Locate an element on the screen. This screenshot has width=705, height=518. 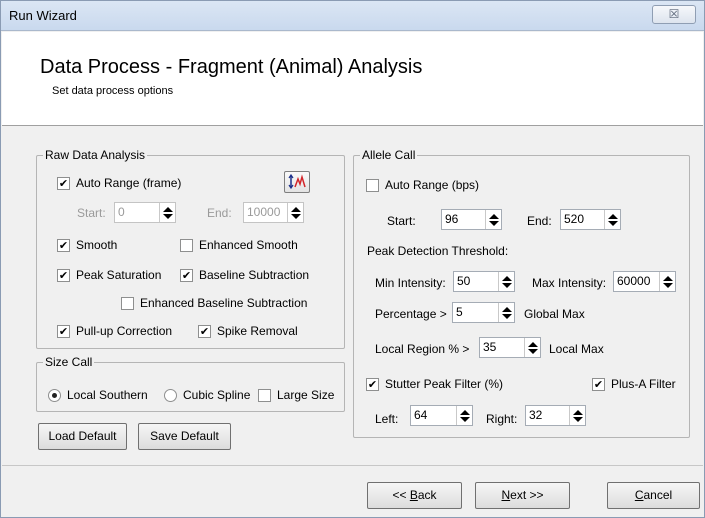
allele-start-label: Start: is located at coordinates (401, 221).